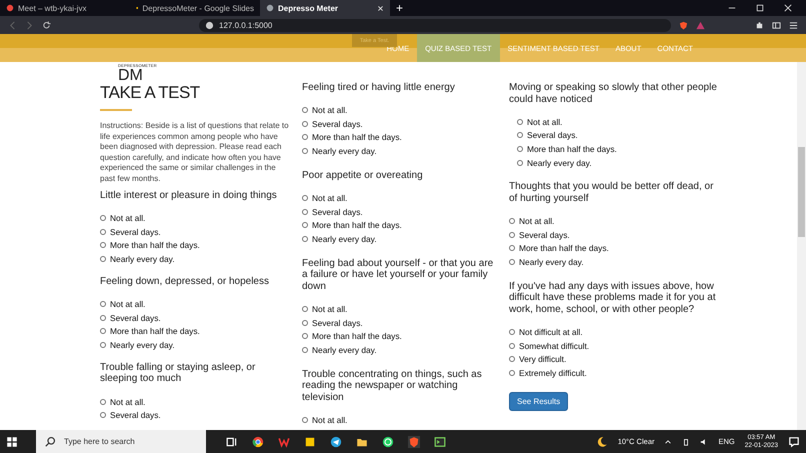  Describe the element at coordinates (759, 25) in the screenshot. I see `puzzle-icon` at that location.